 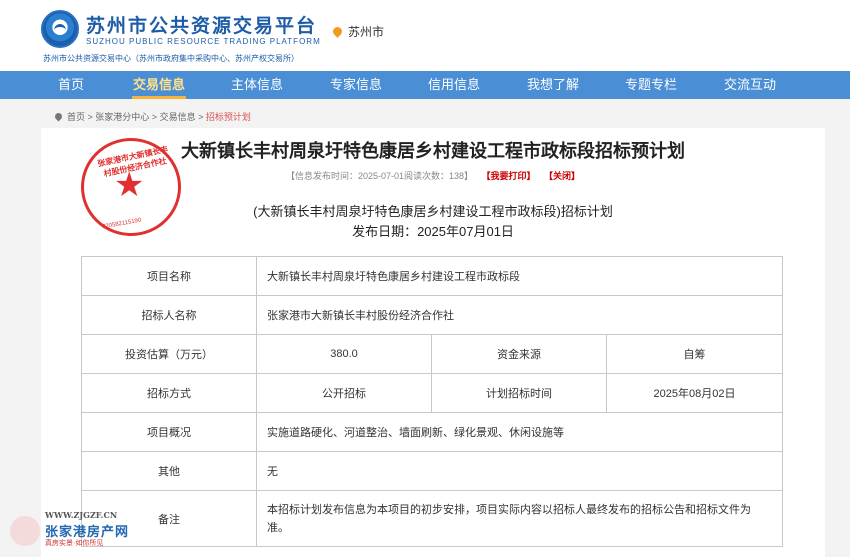 I want to click on nav-item-learn-more: 我想了解, so click(x=553, y=85).